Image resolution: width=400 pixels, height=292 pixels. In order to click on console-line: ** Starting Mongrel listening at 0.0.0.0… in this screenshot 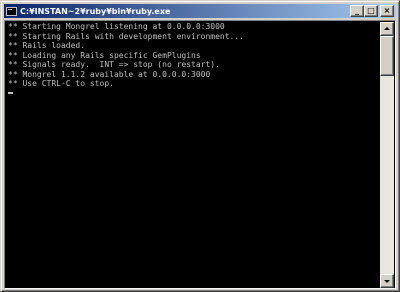, I will do `click(116, 26)`.